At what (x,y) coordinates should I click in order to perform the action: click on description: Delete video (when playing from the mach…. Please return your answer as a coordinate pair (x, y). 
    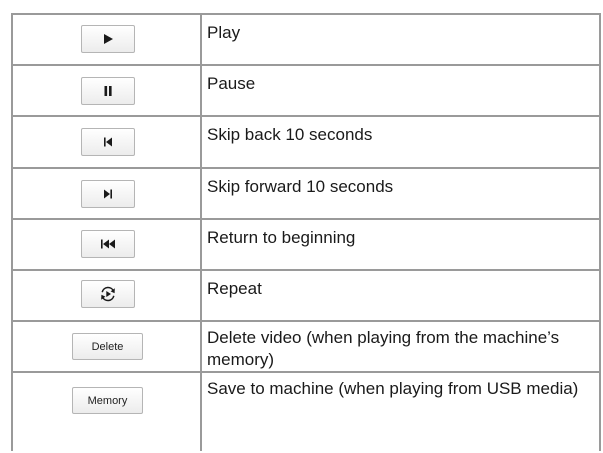
    Looking at the image, I should click on (383, 348).